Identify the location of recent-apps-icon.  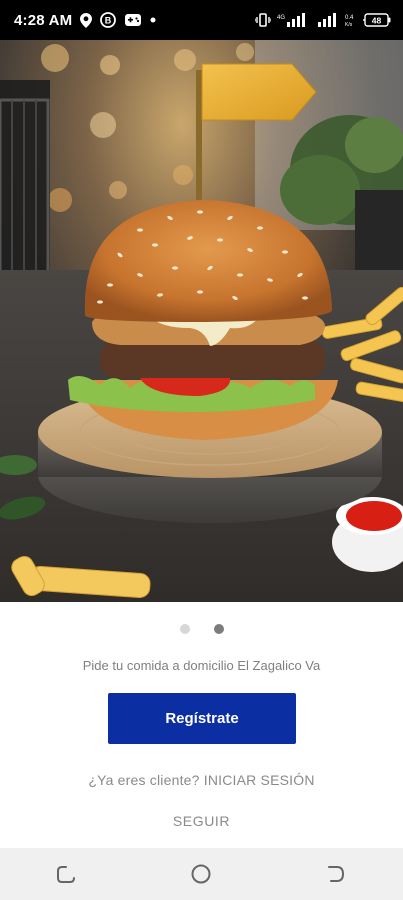
(67, 874).